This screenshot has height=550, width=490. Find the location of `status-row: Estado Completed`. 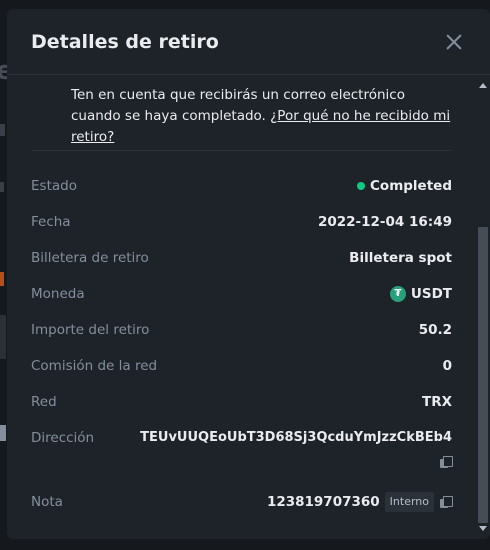

status-row: Estado Completed is located at coordinates (241, 186).